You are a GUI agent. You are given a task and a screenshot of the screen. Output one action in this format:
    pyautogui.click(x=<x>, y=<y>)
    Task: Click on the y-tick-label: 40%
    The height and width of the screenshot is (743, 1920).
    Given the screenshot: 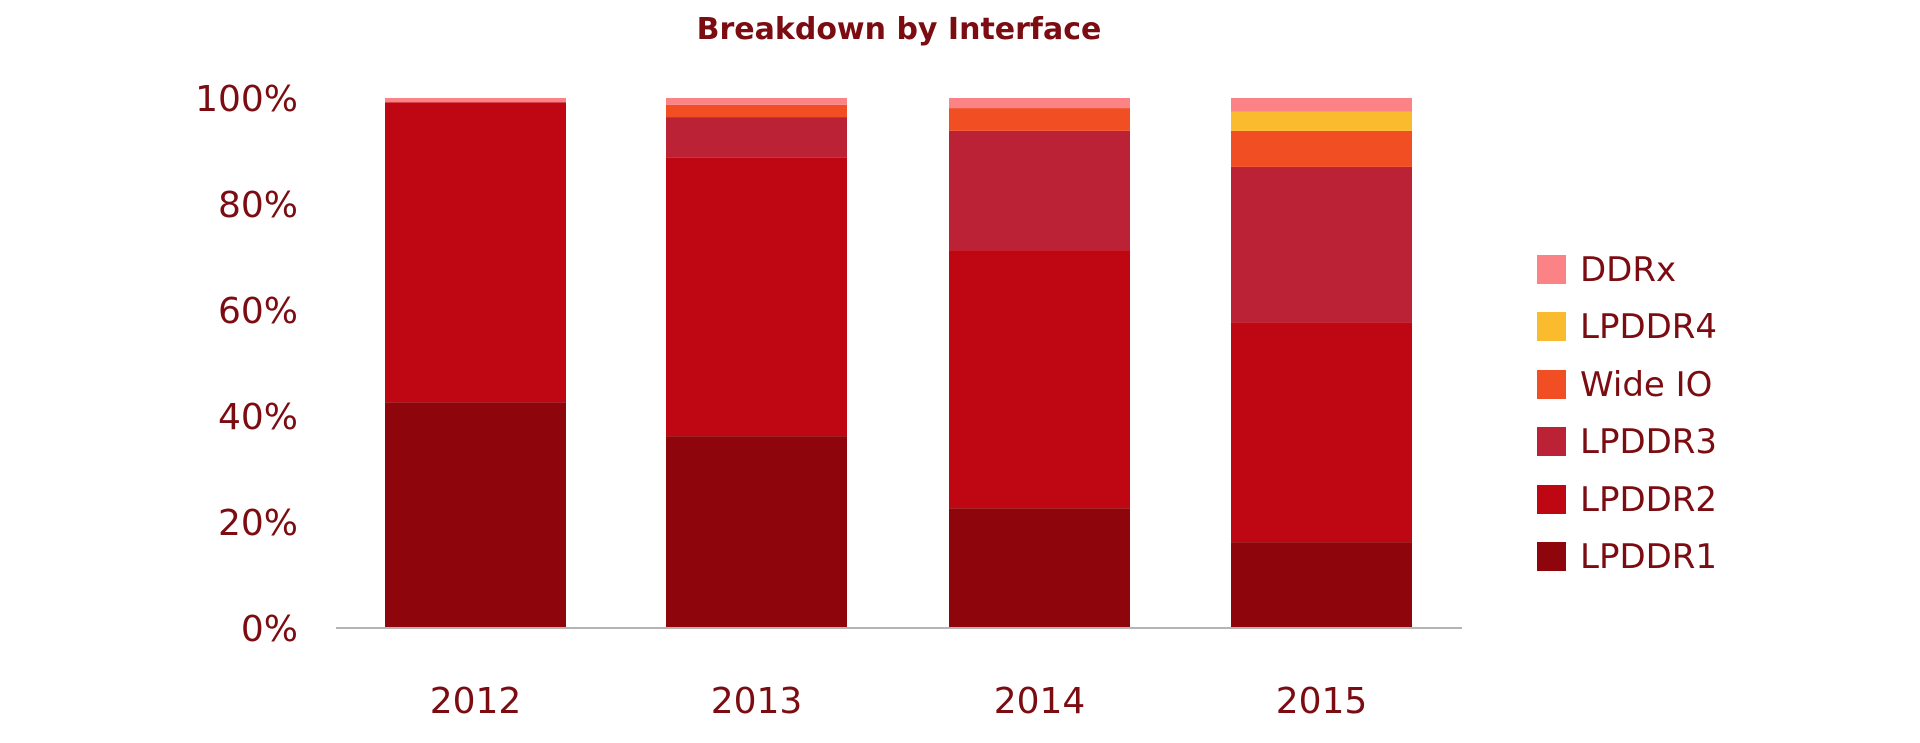 What is the action you would take?
    pyautogui.click(x=258, y=417)
    